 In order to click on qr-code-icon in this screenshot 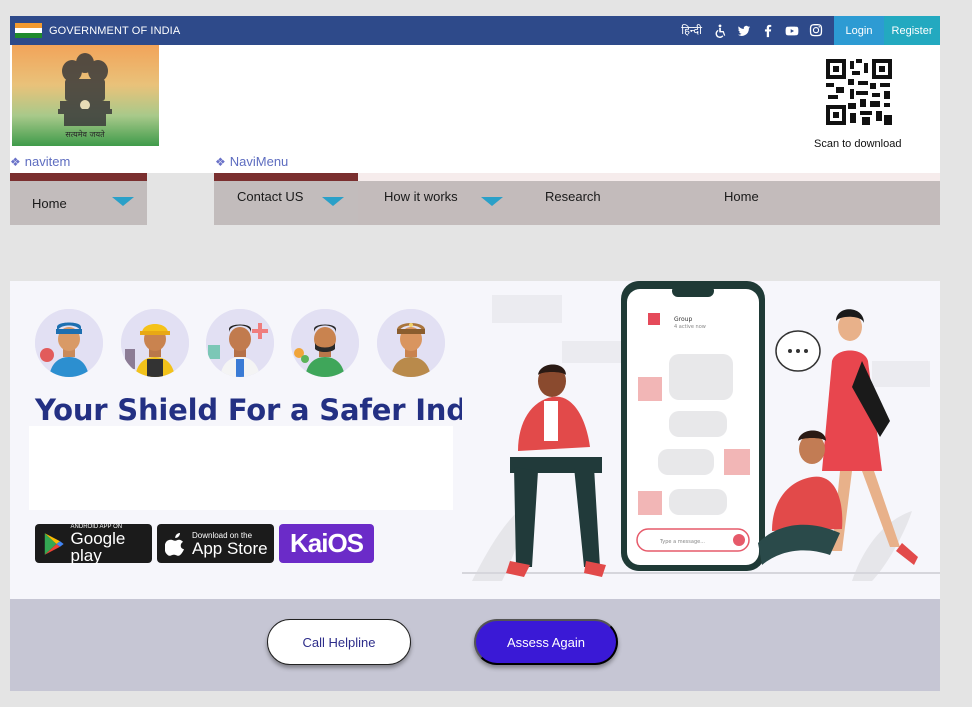, I will do `click(859, 92)`.